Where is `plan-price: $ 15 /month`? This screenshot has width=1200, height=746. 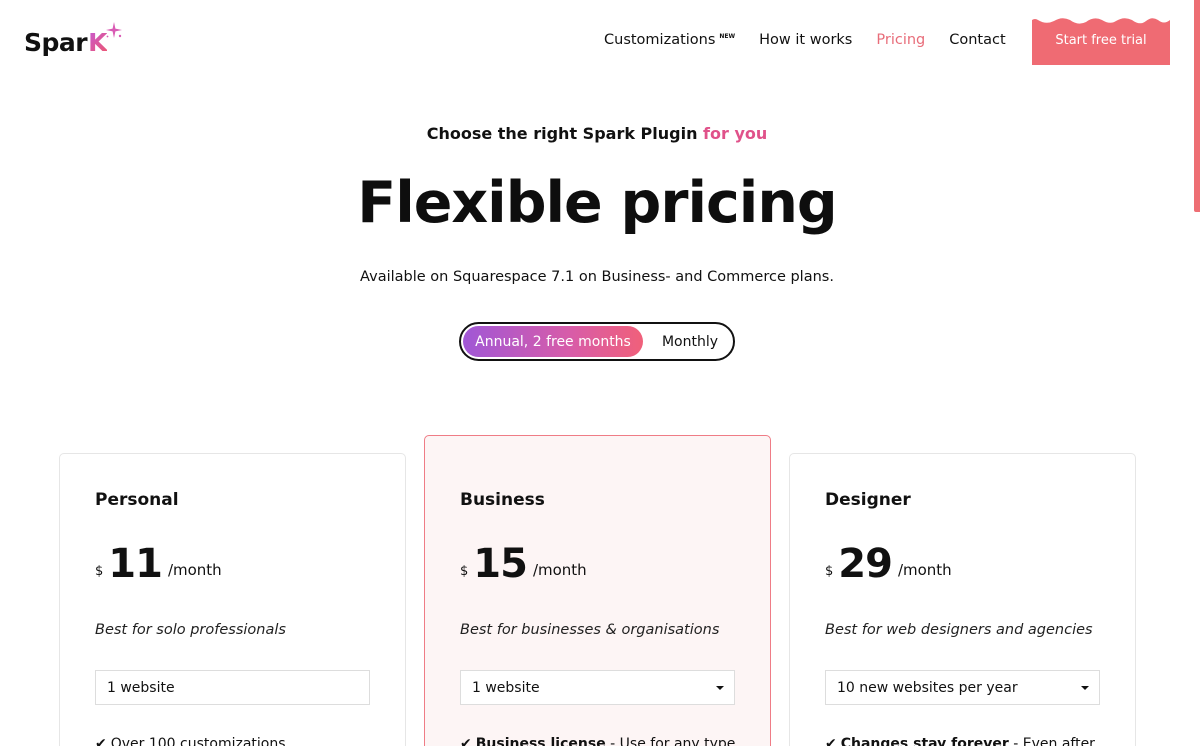 plan-price: $ 15 /month is located at coordinates (523, 564).